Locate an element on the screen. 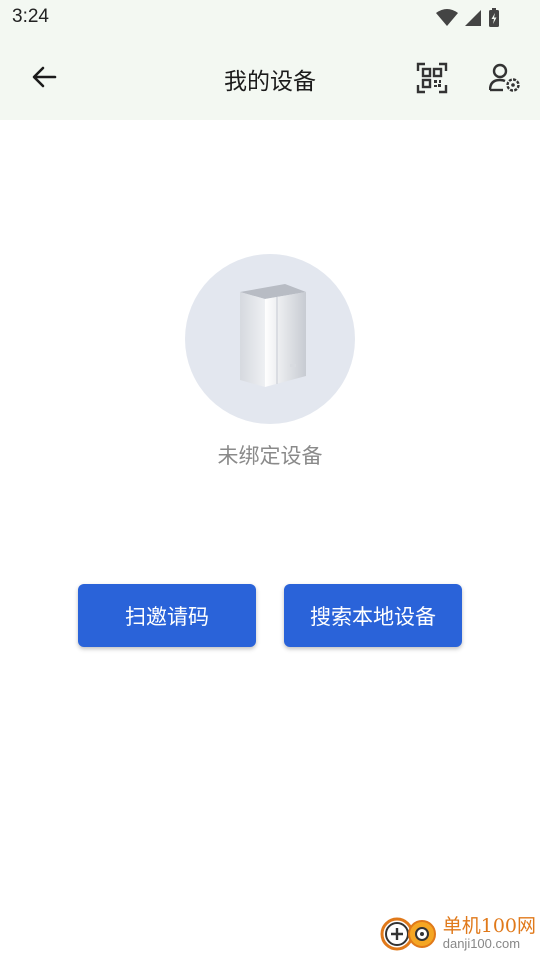  watermark: 单机100网 danji100.com is located at coordinates (456, 934).